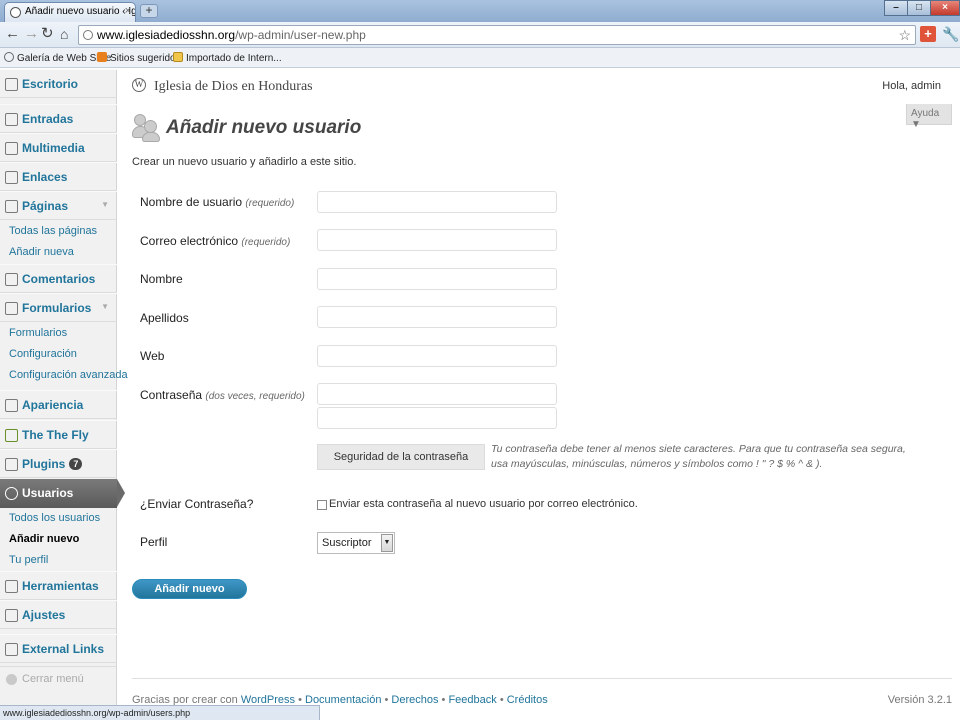  What do you see at coordinates (919, 8) in the screenshot?
I see `window-maximize-button: □` at bounding box center [919, 8].